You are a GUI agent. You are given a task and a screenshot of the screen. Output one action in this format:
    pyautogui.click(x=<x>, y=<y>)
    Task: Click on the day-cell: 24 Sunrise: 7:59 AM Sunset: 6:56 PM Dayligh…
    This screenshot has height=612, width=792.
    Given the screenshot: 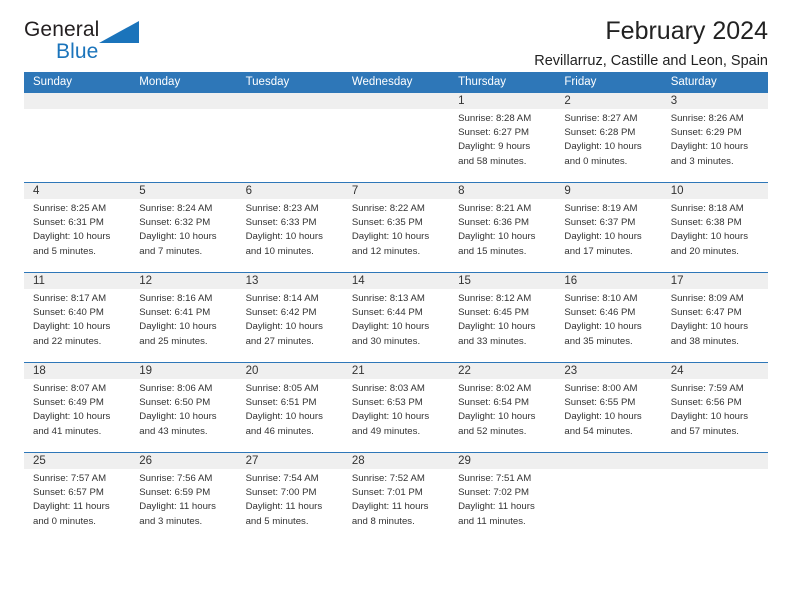 What is the action you would take?
    pyautogui.click(x=714, y=407)
    